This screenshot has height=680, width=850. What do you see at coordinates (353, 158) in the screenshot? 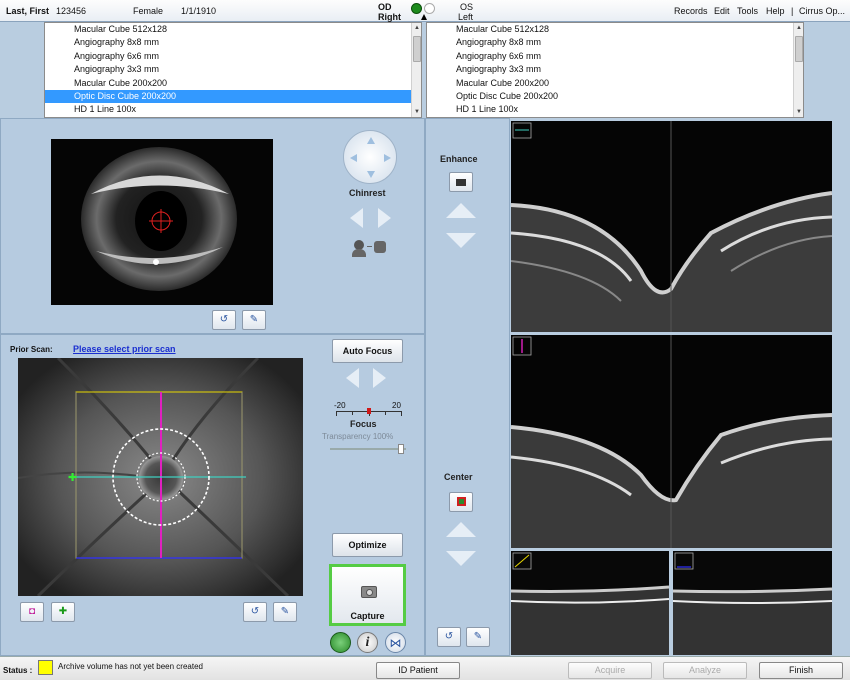
I see `chinrest-left-icon` at bounding box center [353, 158].